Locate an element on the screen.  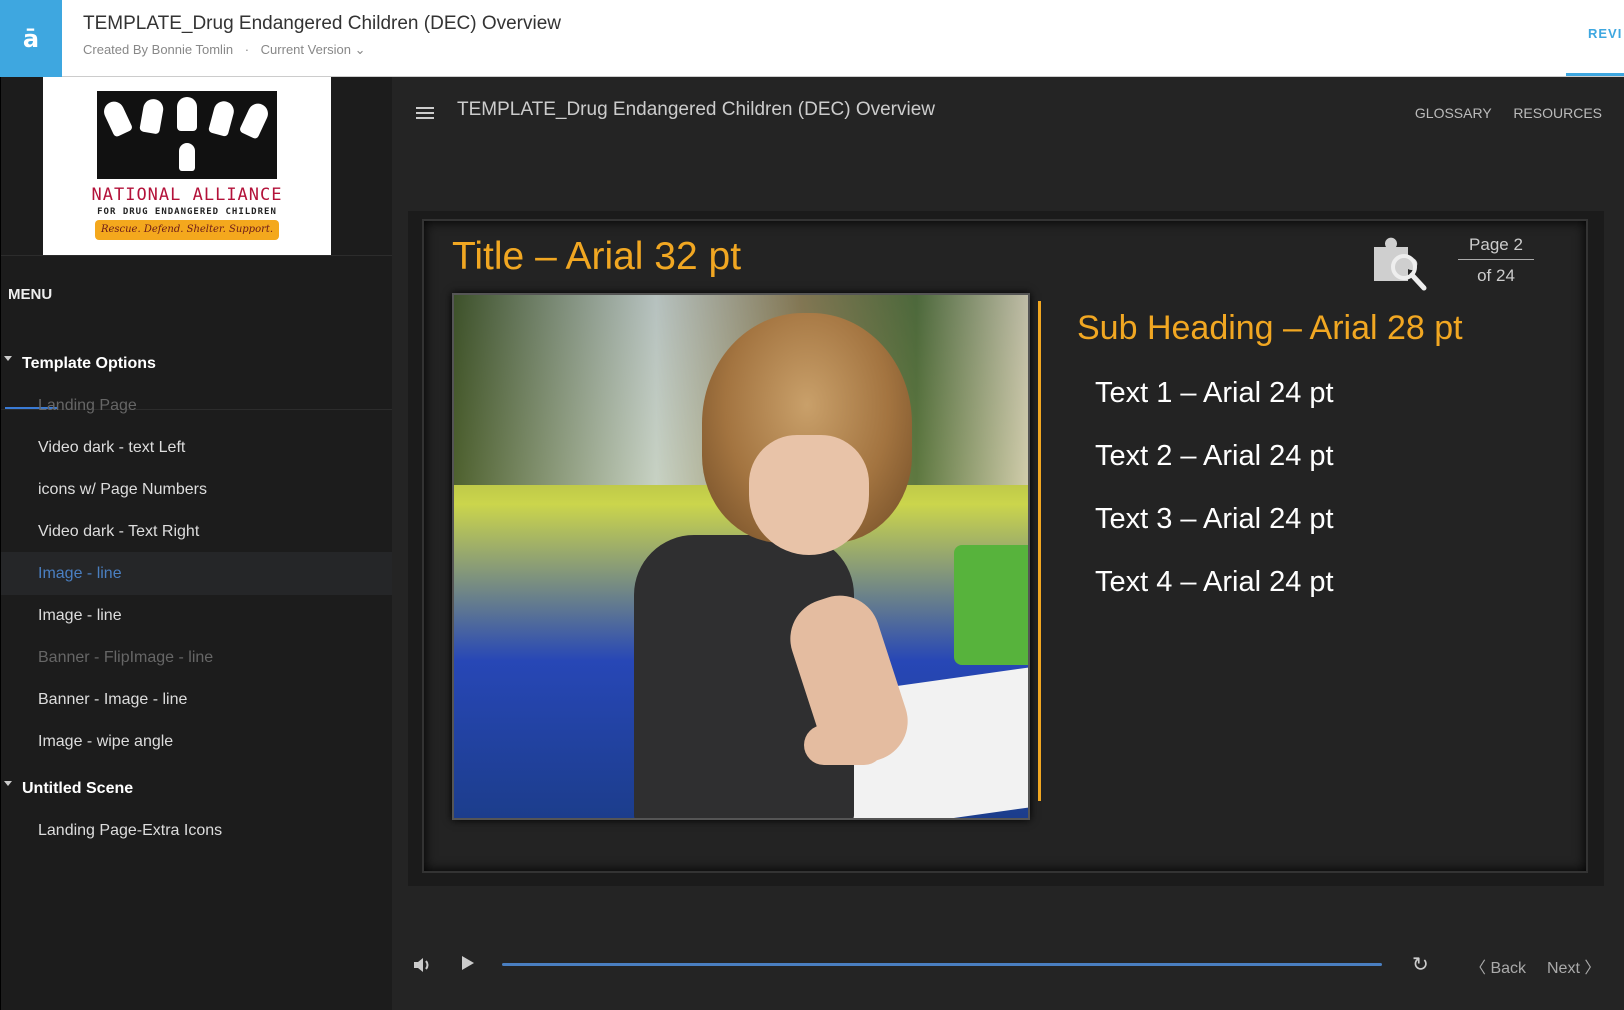
text-line: Text 1 – Arial 24 pt is located at coordinates (1214, 393).